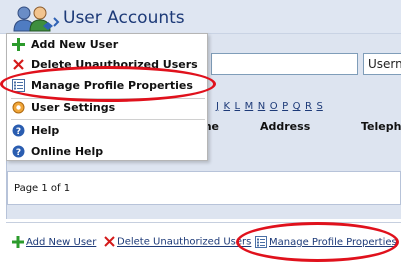 The image size is (401, 265). Describe the element at coordinates (319, 106) in the screenshot. I see `letter-s: S` at that location.